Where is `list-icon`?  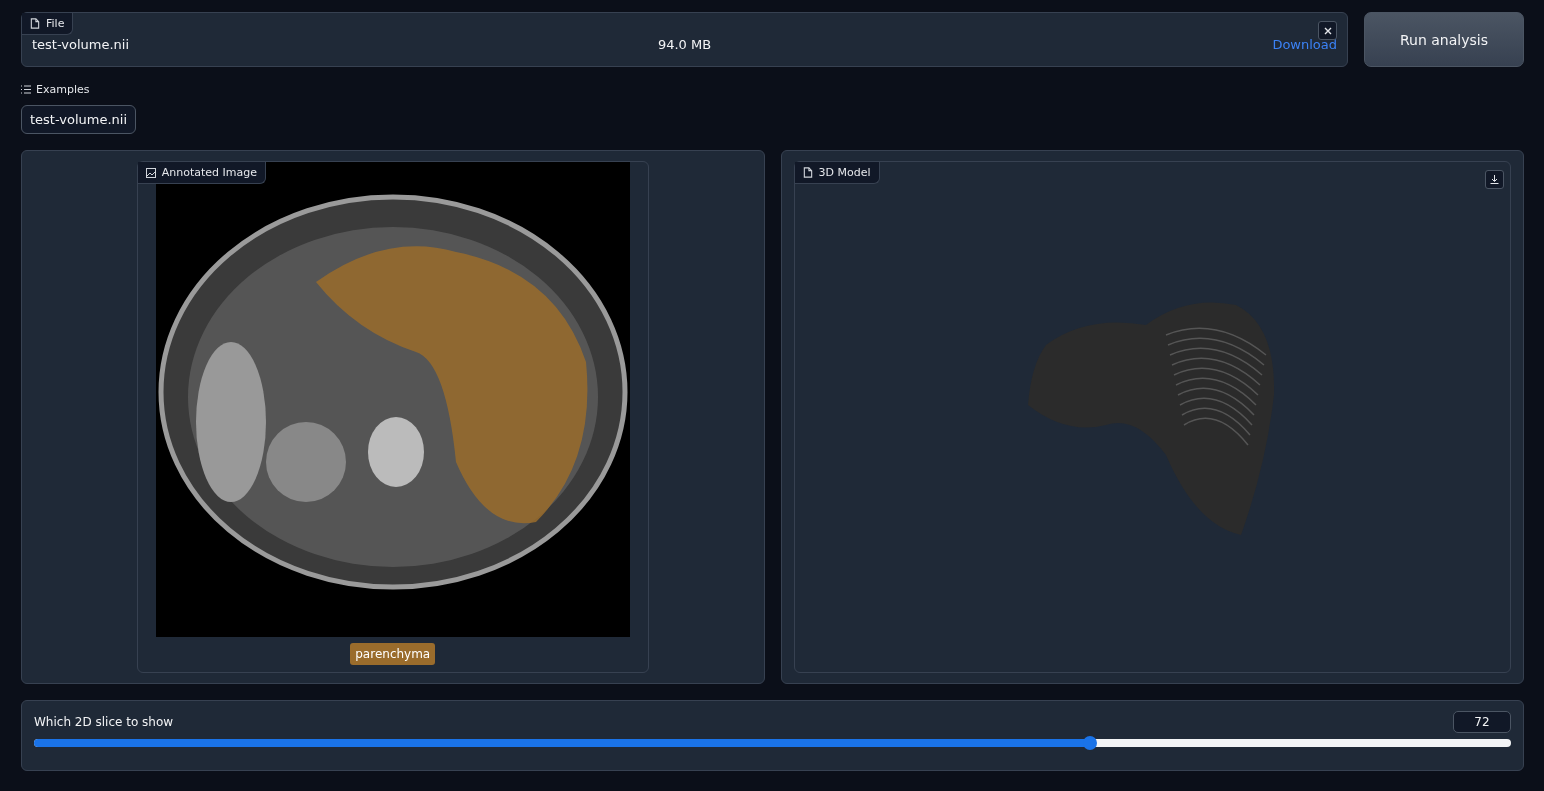
list-icon is located at coordinates (26, 89).